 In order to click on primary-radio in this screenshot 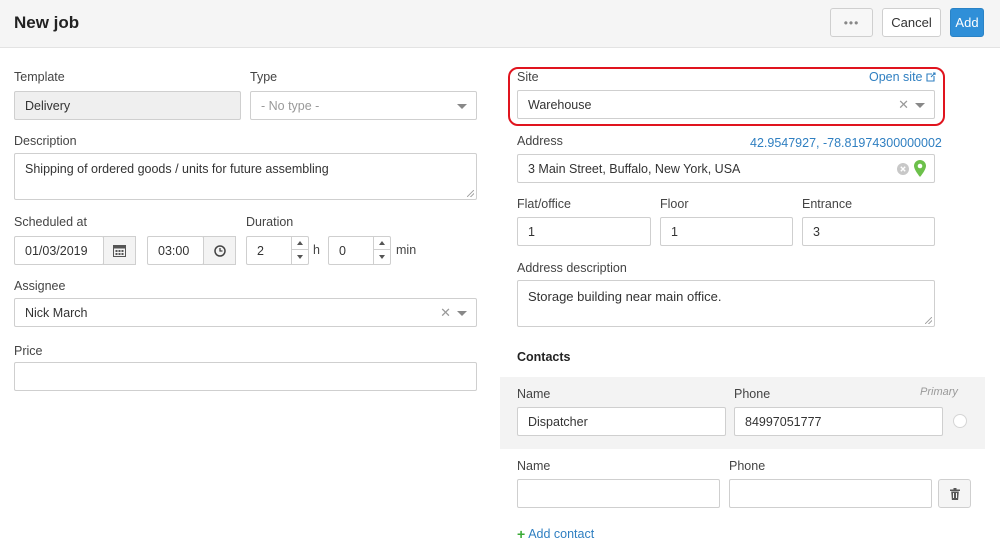, I will do `click(960, 421)`.